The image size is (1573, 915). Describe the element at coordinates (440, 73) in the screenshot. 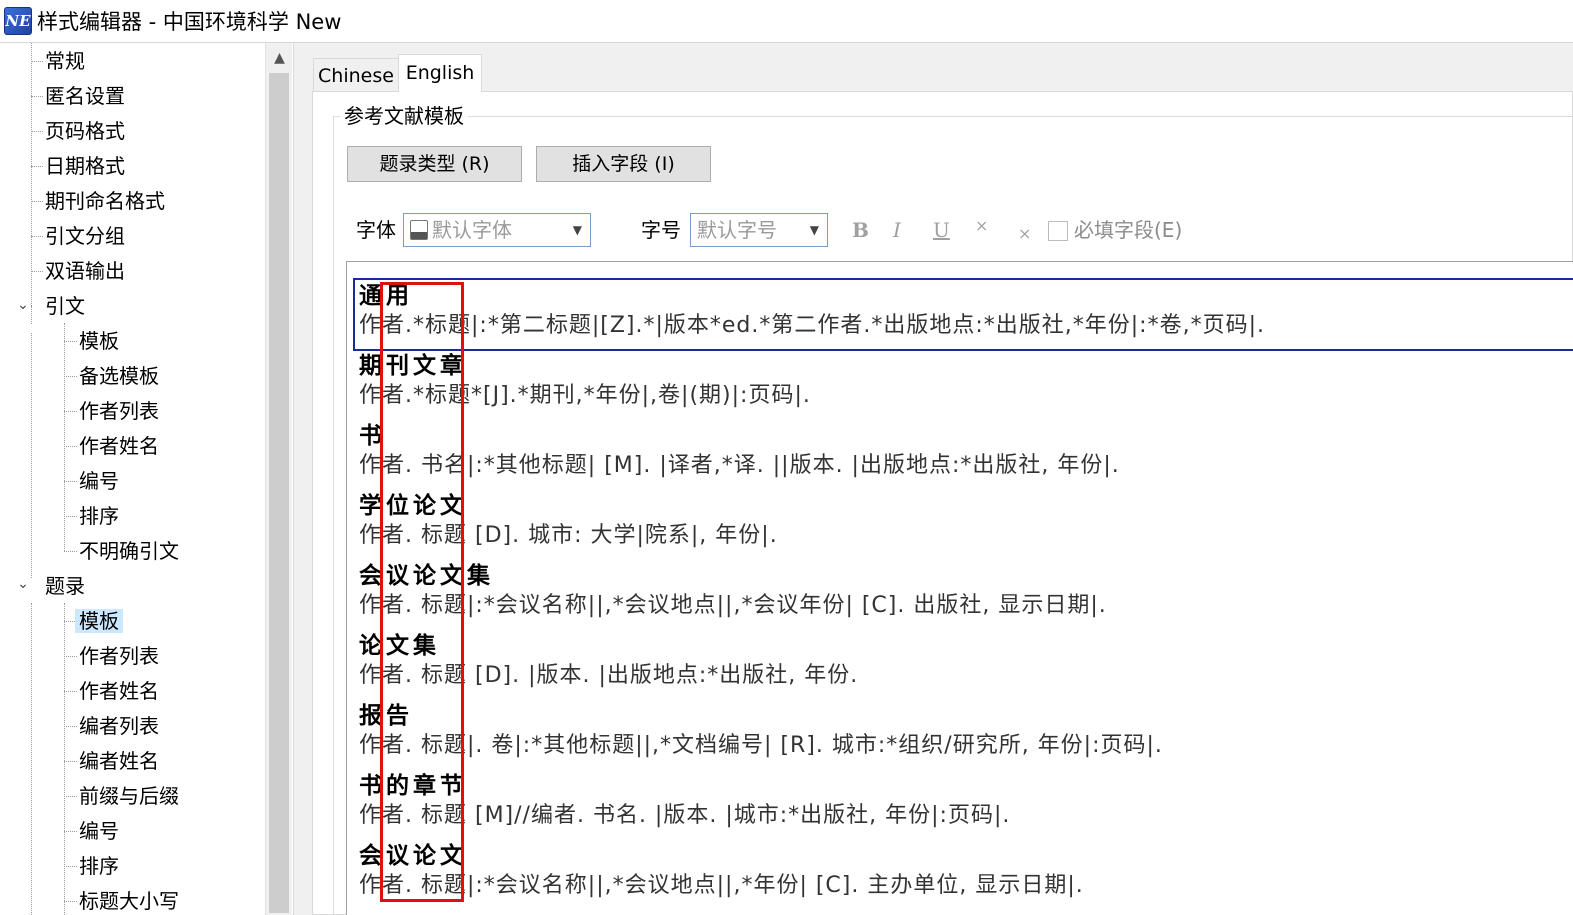

I see `tab-english: English` at that location.